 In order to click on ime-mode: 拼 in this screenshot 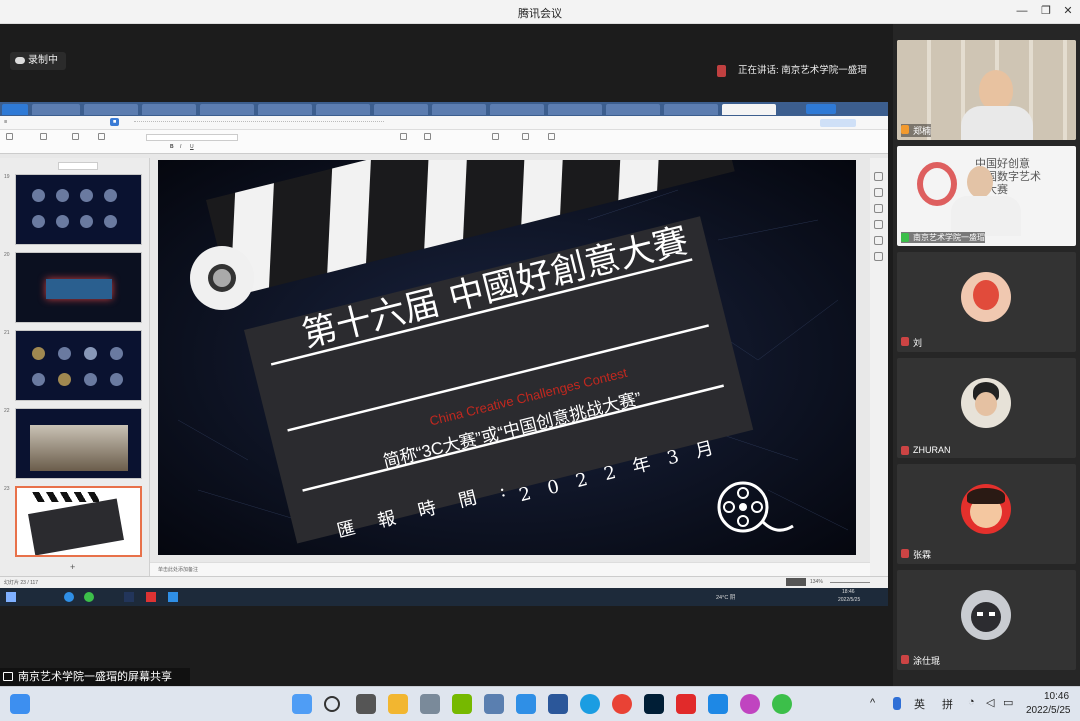, I will do `click(947, 704)`.